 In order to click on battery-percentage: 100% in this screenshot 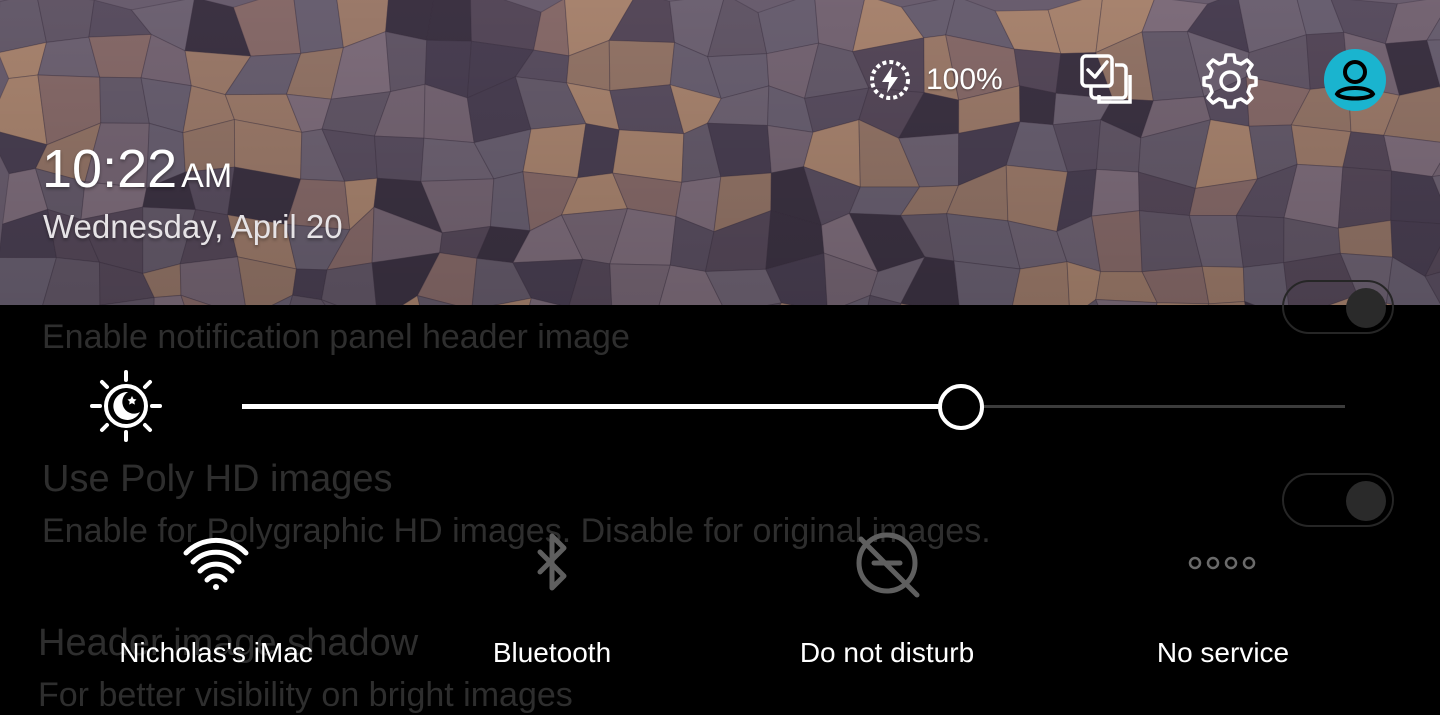, I will do `click(964, 79)`.